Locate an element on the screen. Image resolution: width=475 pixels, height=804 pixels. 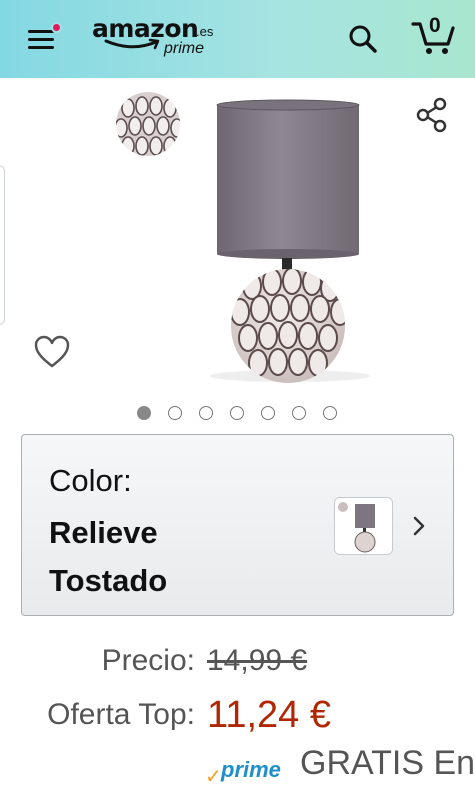
list-price-value: 14,99 € is located at coordinates (257, 660).